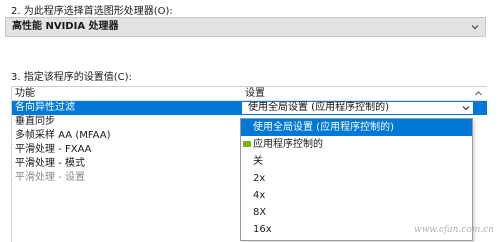  I want to click on setting-value: 使用全局设置 (应用程序控制的), so click(318, 107).